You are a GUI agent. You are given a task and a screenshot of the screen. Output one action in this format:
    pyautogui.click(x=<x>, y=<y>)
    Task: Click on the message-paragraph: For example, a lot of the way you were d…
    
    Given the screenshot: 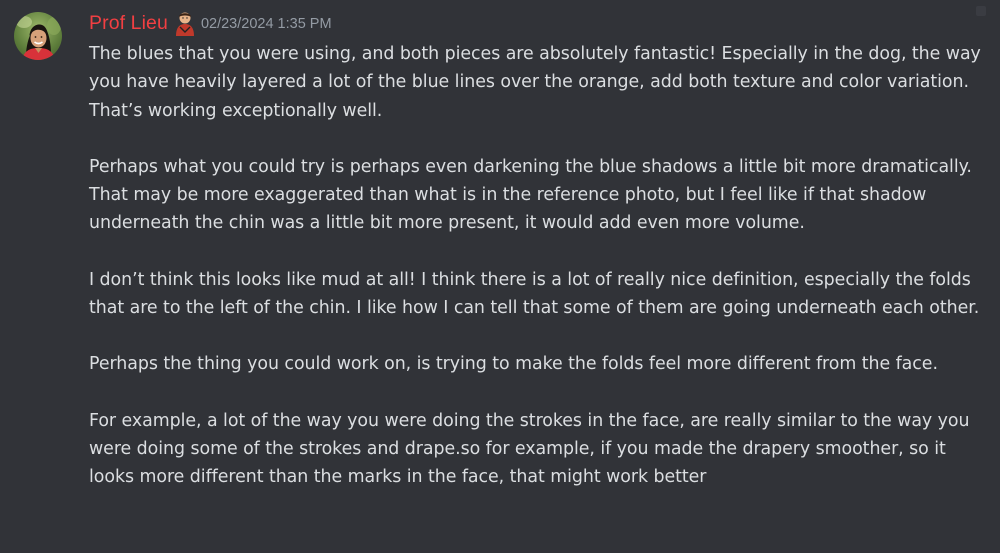 What is the action you would take?
    pyautogui.click(x=529, y=449)
    